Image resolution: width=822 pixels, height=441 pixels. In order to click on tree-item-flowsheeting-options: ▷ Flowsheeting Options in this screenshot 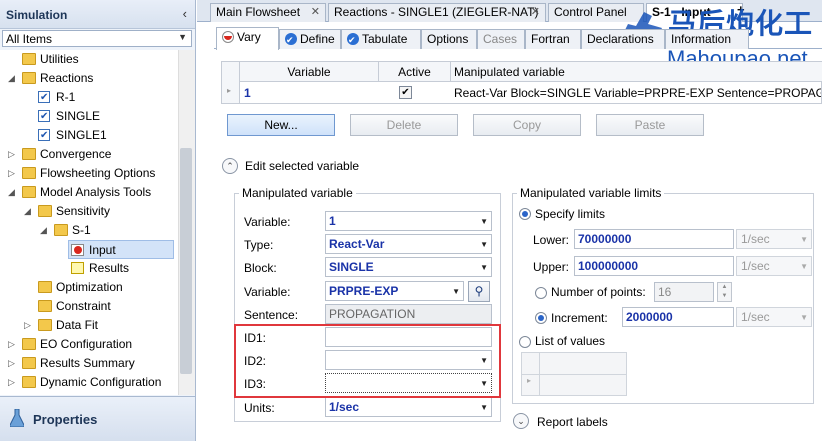, I will do `click(89, 173)`.